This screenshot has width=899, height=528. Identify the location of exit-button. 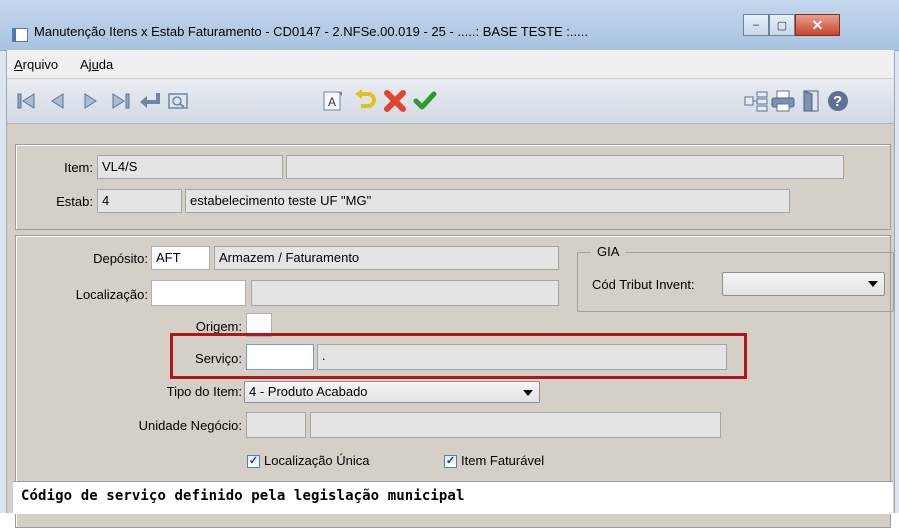
(811, 101).